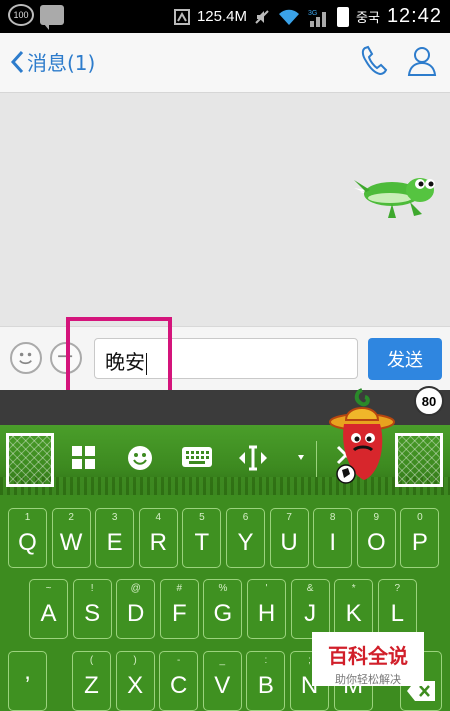 This screenshot has height=711, width=450. I want to click on key-label: F, so click(179, 613).